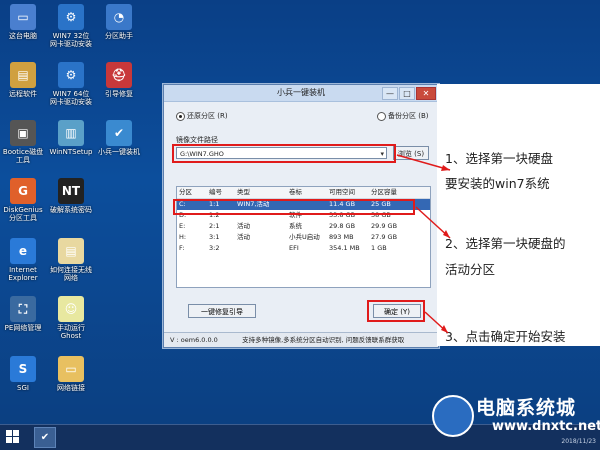 The height and width of the screenshot is (450, 600). What do you see at coordinates (423, 244) in the screenshot?
I see `annotation-arrows` at bounding box center [423, 244].